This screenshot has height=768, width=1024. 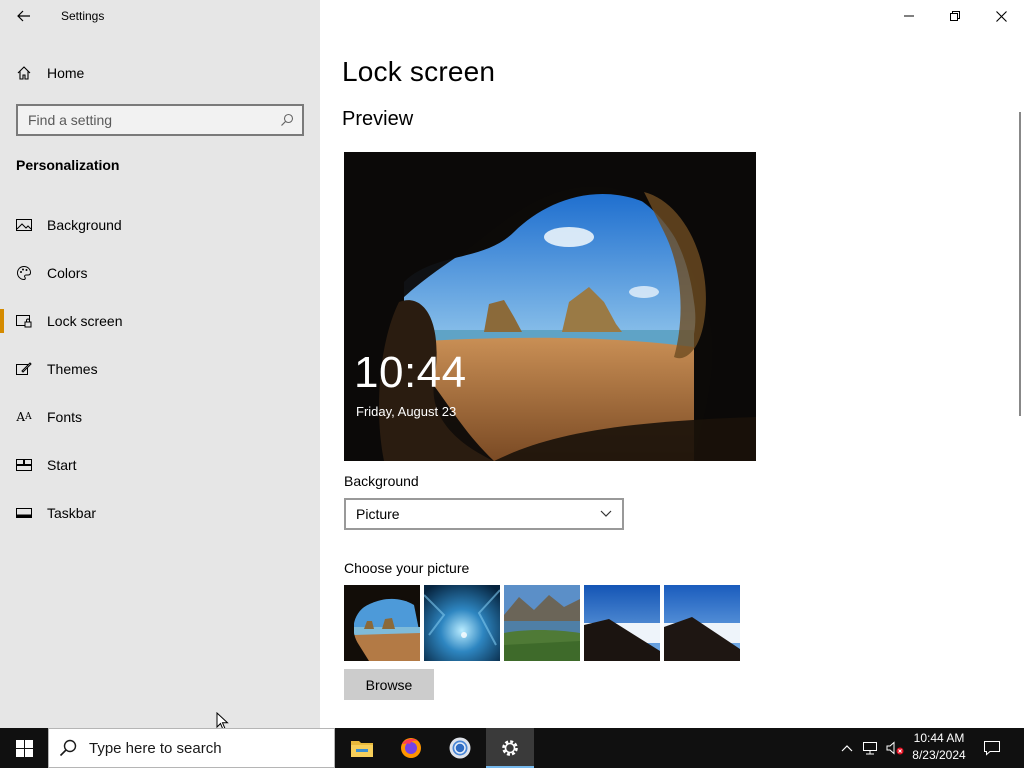 I want to click on taskbar-app-chrome, so click(x=460, y=748).